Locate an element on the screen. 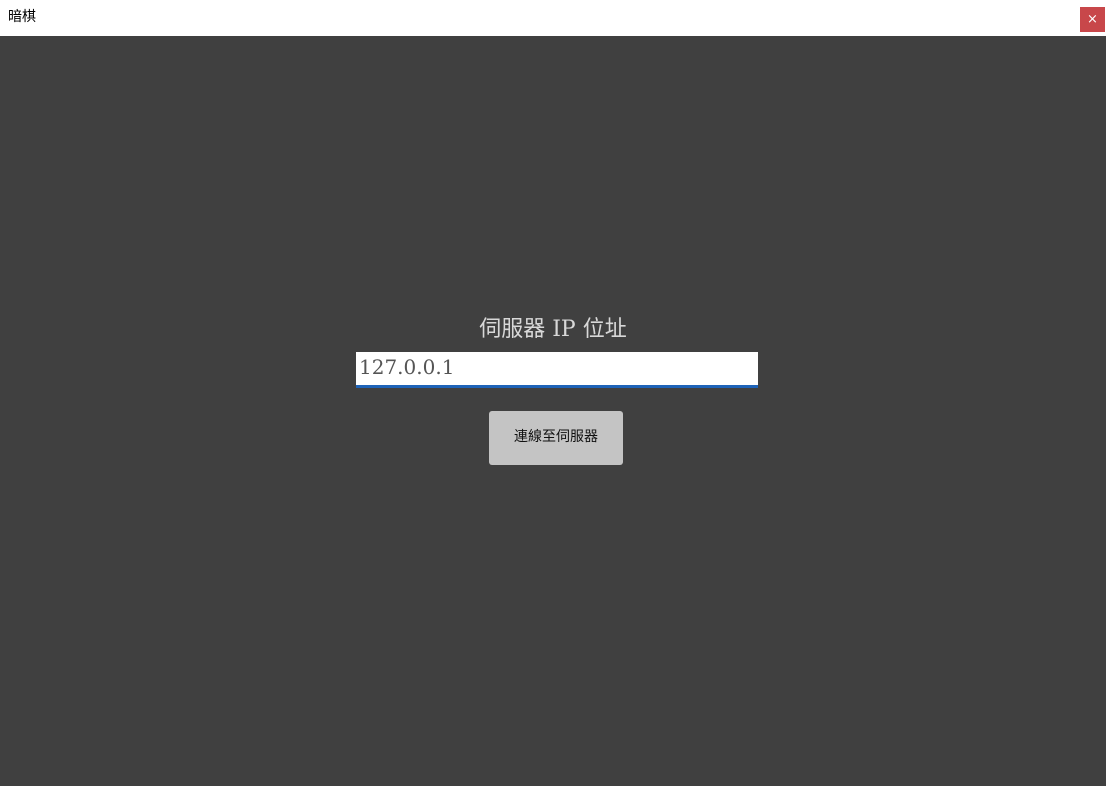  close-icon: × is located at coordinates (1092, 19).